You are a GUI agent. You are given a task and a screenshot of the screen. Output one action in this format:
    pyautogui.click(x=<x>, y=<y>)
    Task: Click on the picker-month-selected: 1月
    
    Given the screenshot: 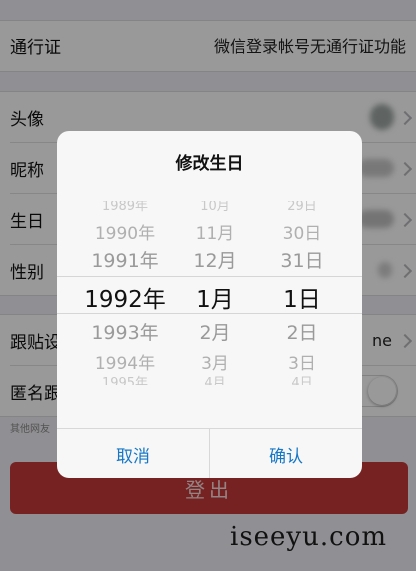 What is the action you would take?
    pyautogui.click(x=215, y=297)
    